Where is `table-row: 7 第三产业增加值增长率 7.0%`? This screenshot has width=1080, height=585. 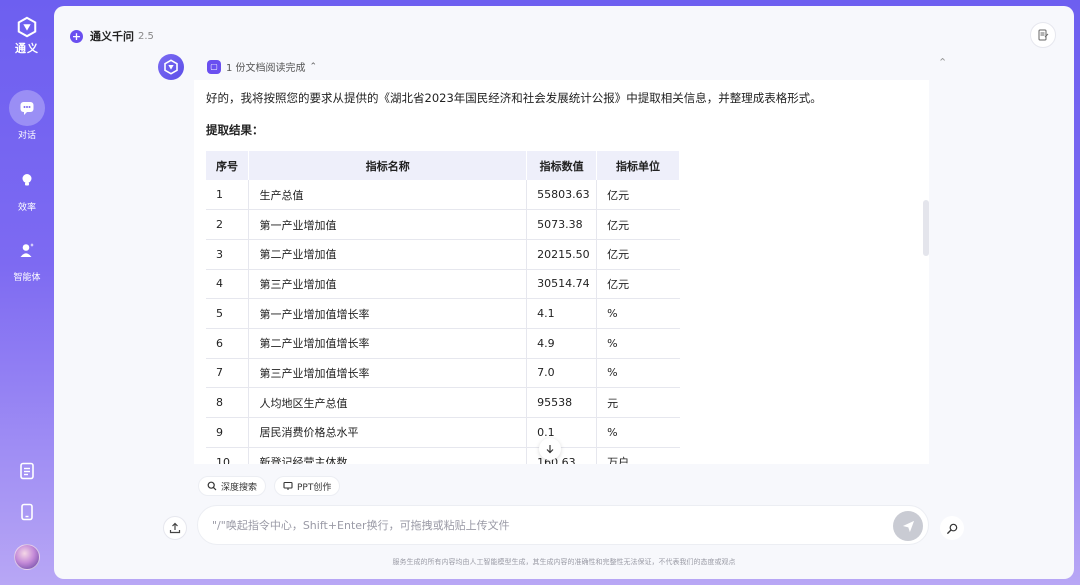 table-row: 7 第三产业增加值增长率 7.0% is located at coordinates (443, 373).